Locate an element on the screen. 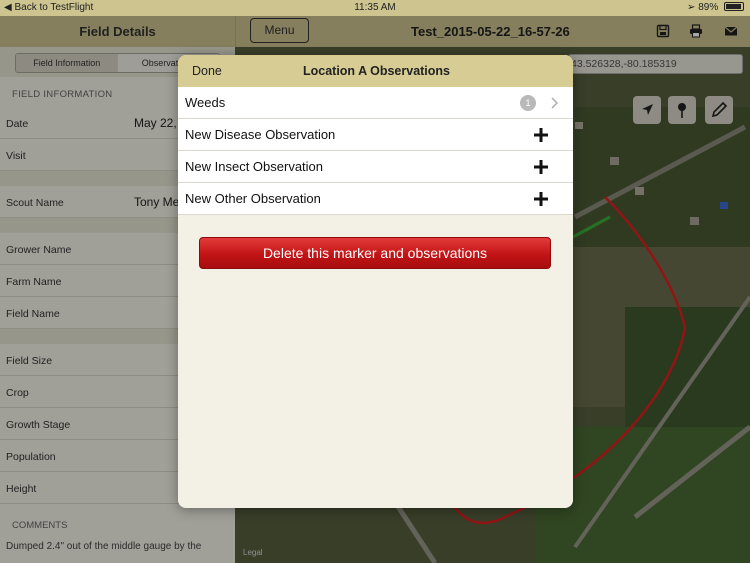  observation-label: New Other Observation is located at coordinates (253, 198).